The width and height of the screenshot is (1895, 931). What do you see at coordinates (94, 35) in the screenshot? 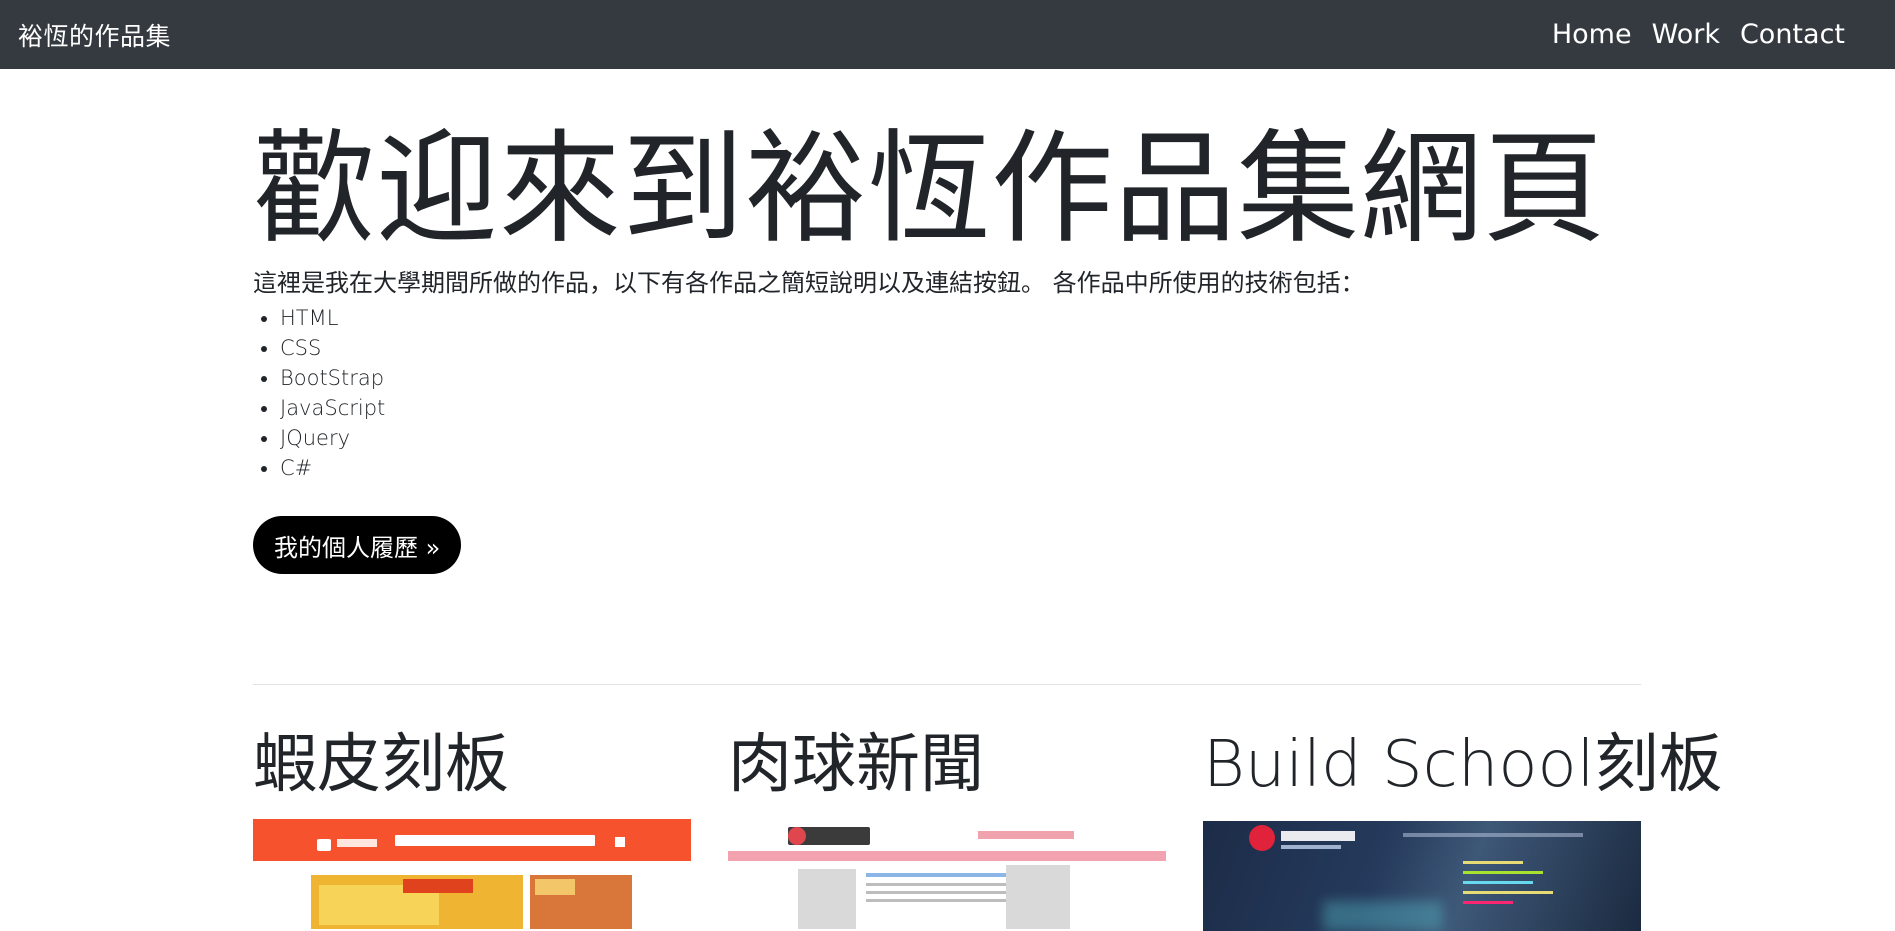
I see `brand-title: 裕恆的作品集` at bounding box center [94, 35].